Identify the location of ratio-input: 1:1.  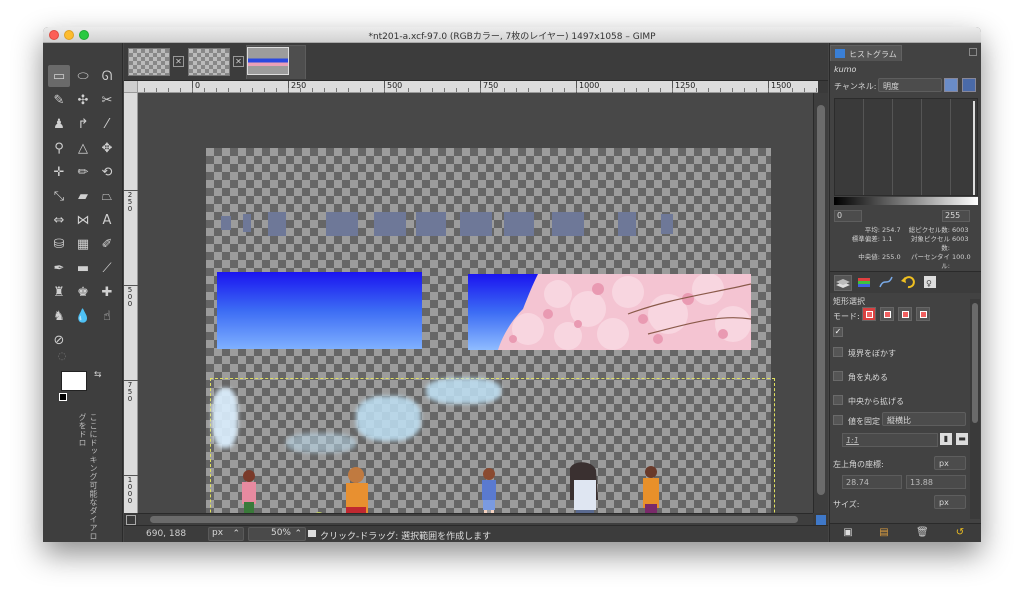
(890, 440).